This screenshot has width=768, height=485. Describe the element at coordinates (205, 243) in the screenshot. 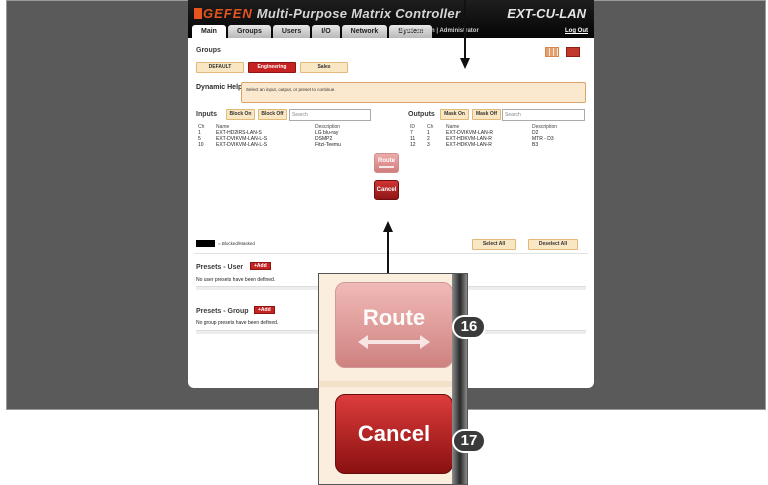

I see `blocked-legend-swatch` at that location.